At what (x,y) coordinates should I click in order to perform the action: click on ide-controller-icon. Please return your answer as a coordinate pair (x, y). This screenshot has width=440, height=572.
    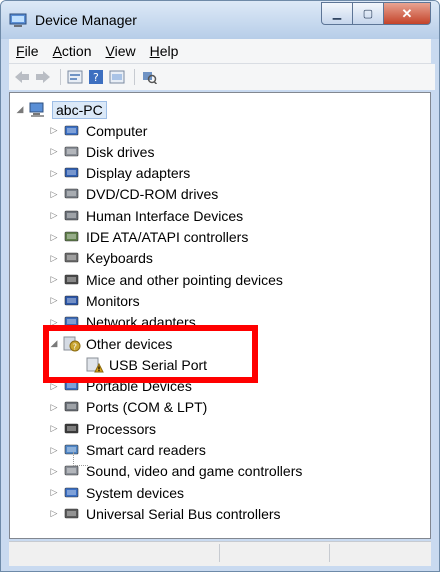
    Looking at the image, I should click on (72, 237).